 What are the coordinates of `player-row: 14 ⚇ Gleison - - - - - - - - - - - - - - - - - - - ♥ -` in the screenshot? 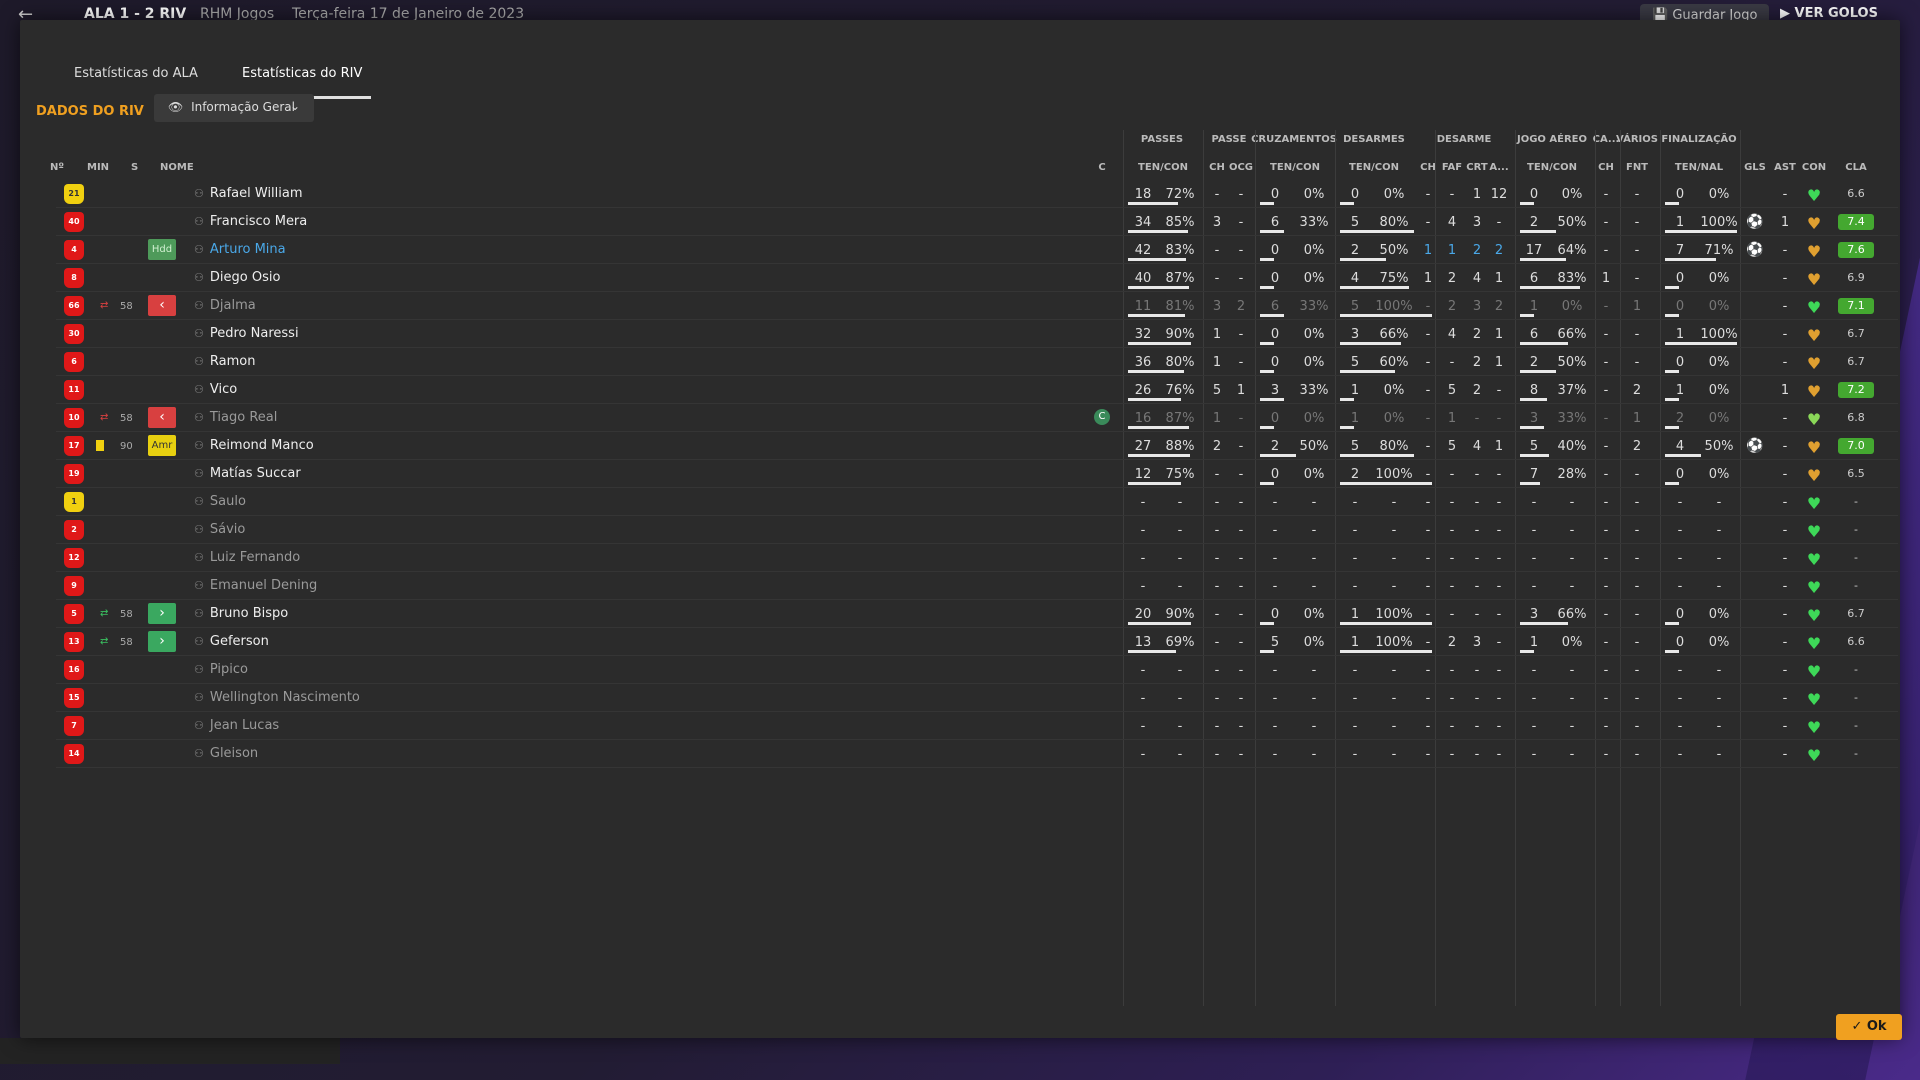 It's located at (977, 754).